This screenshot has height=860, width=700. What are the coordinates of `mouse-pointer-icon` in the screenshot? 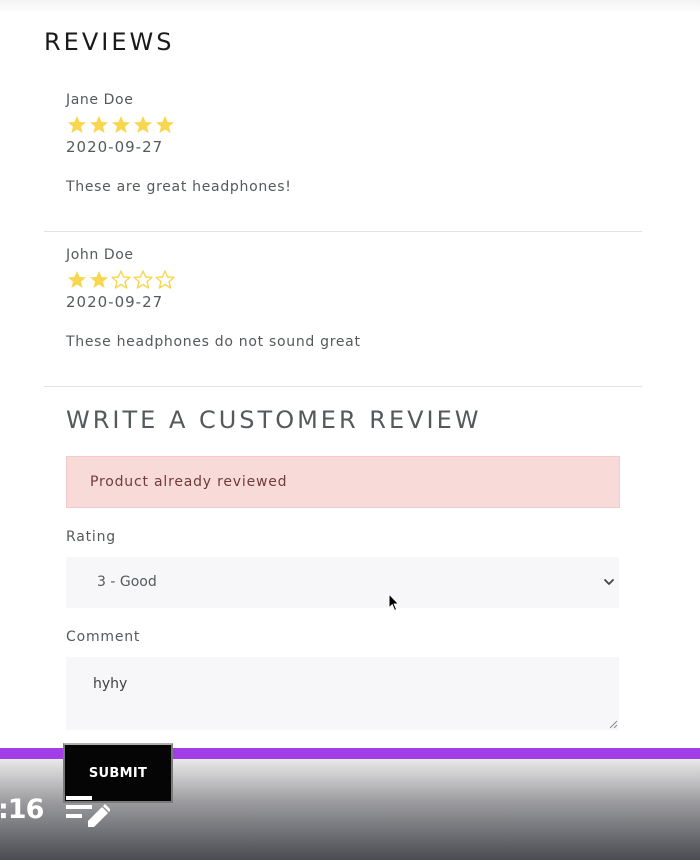 It's located at (394, 602).